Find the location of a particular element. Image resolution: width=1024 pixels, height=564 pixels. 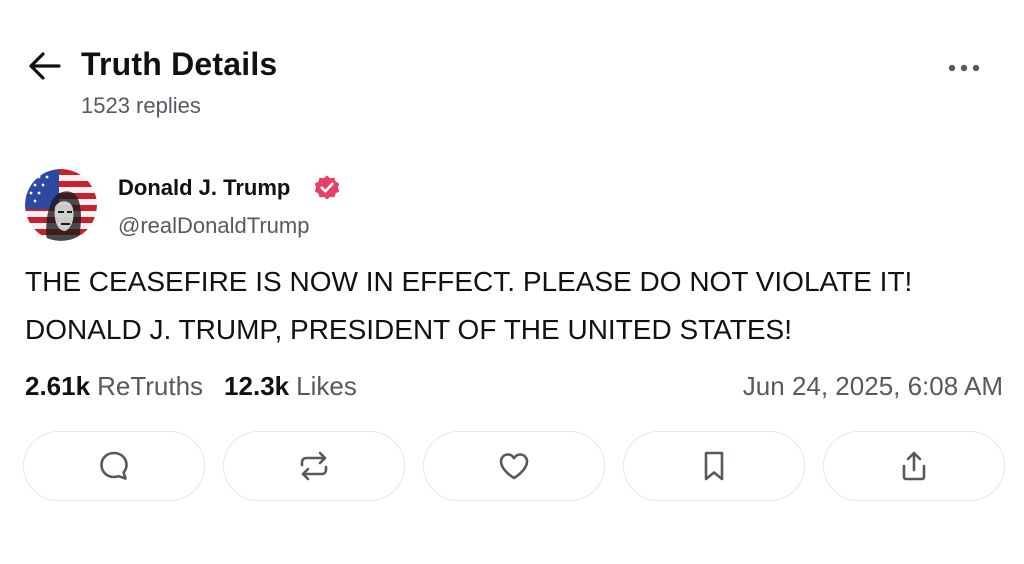

reply-button is located at coordinates (114, 466).